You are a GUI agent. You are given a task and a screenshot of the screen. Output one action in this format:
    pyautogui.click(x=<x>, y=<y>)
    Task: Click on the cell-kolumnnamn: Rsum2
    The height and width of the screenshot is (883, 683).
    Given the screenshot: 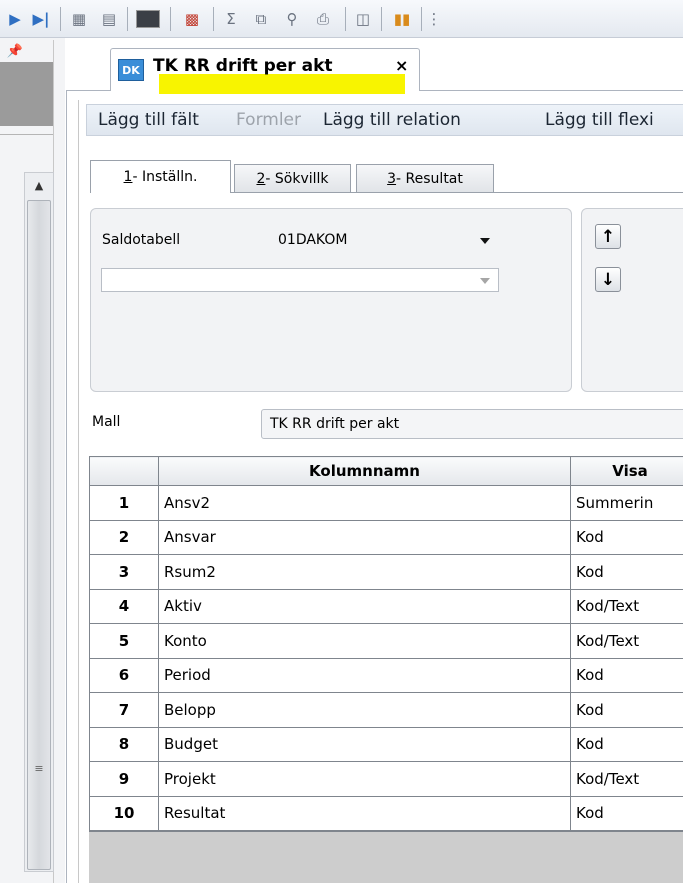 What is the action you would take?
    pyautogui.click(x=364, y=572)
    